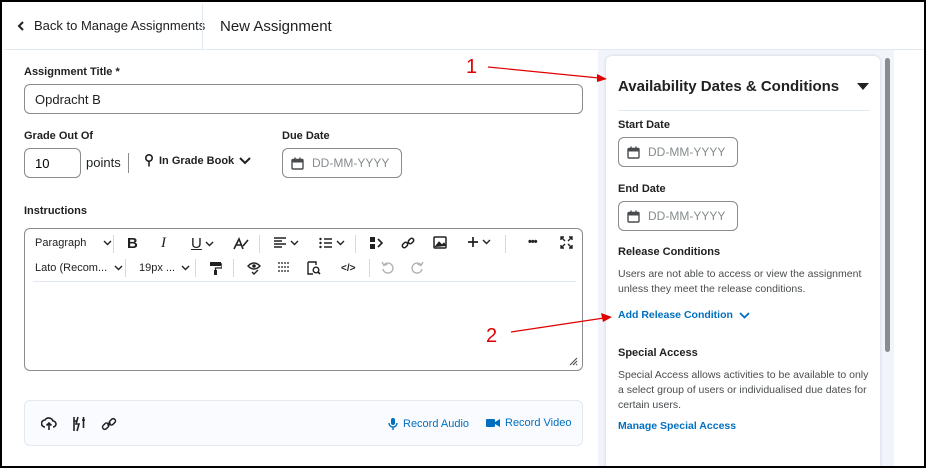 The height and width of the screenshot is (468, 926). I want to click on italic-button: I, so click(163, 243).